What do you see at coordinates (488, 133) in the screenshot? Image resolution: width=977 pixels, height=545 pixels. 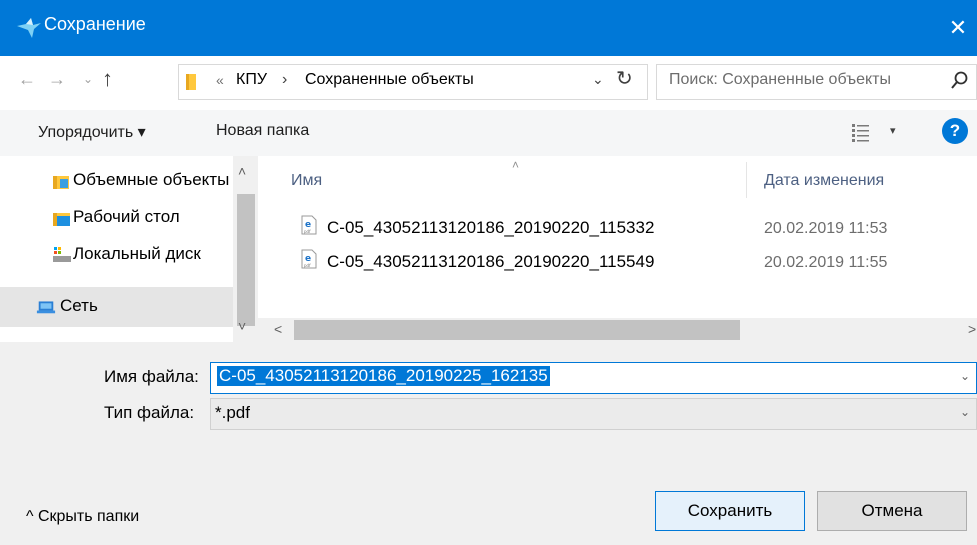 I see `command-toolbar` at bounding box center [488, 133].